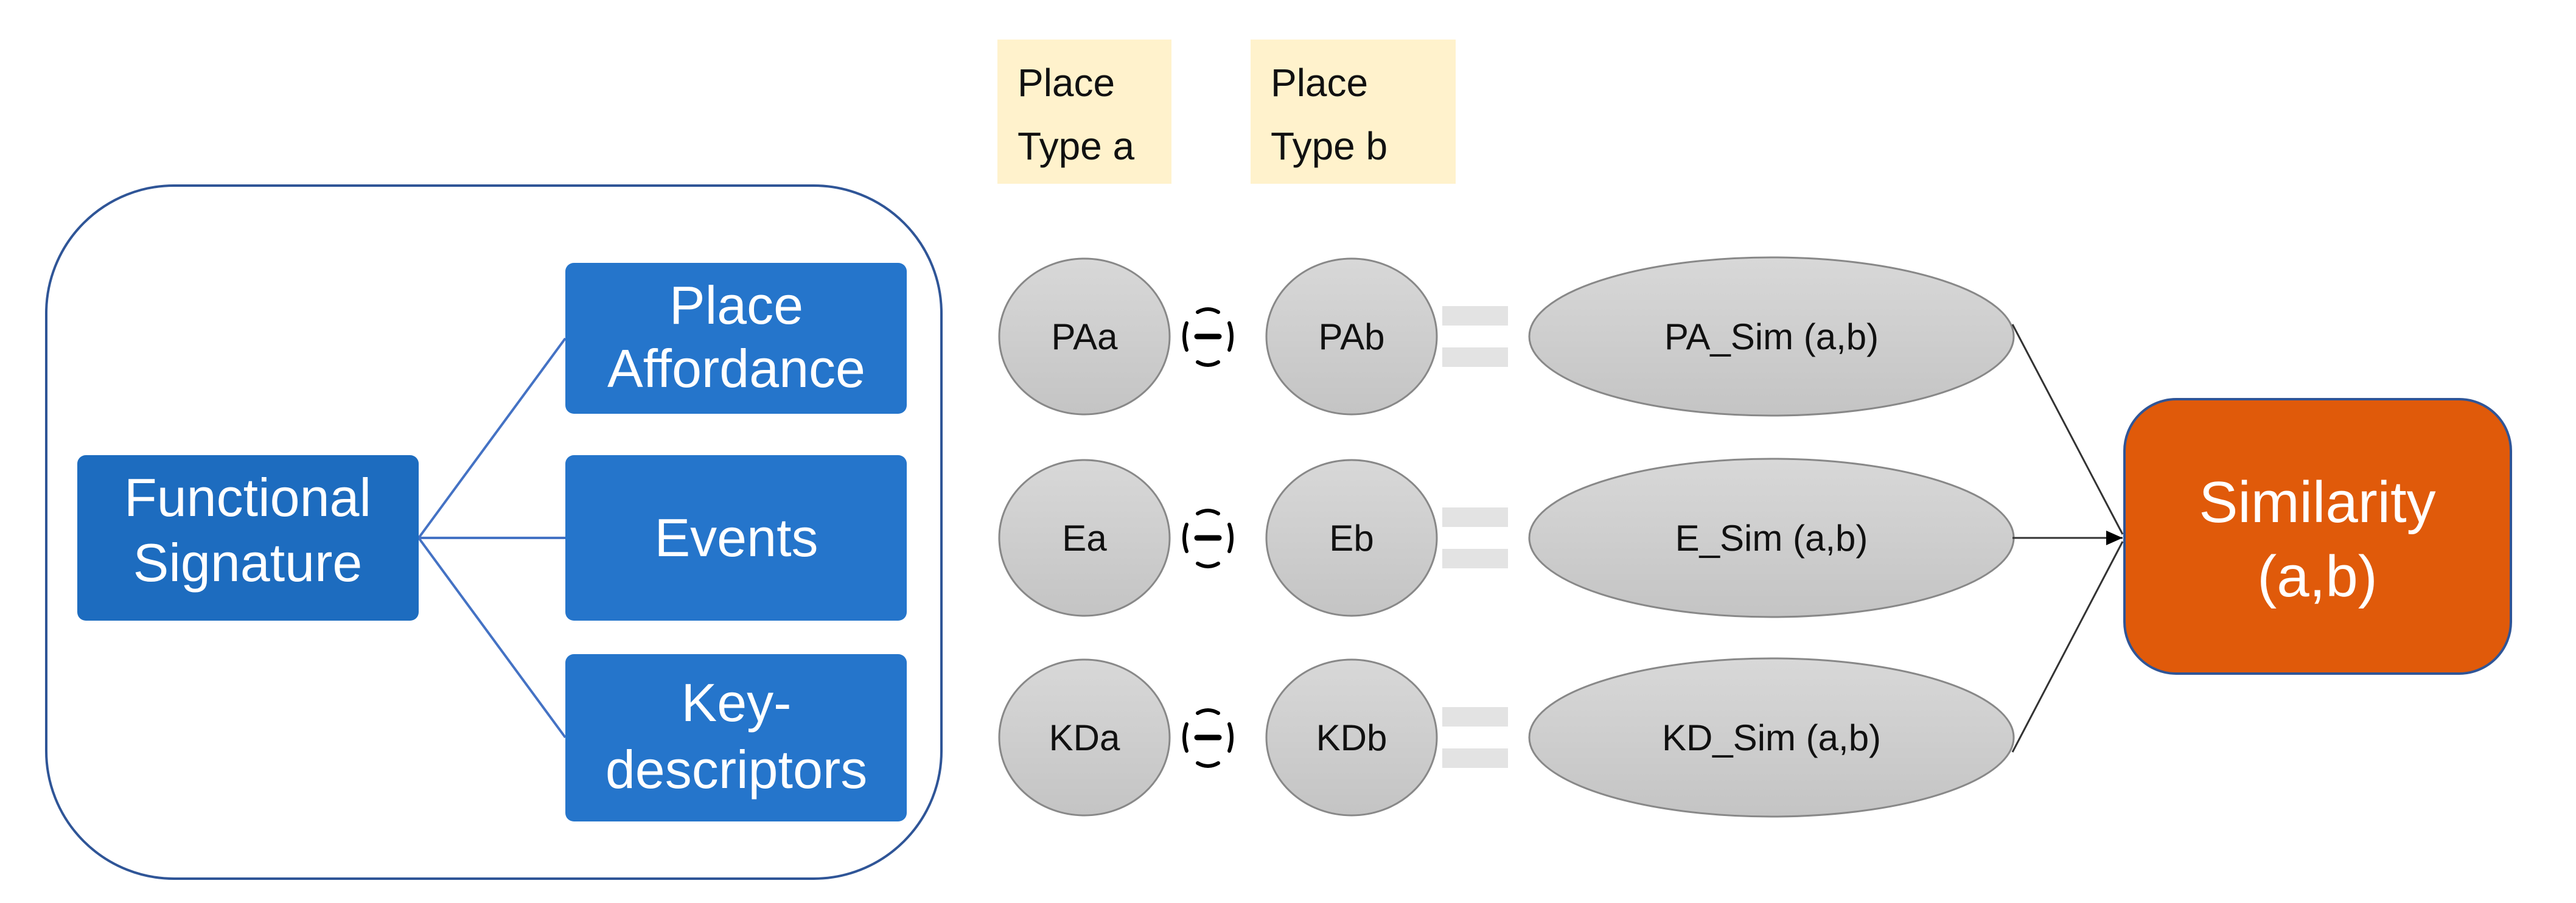 Image resolution: width=2576 pixels, height=903 pixels. I want to click on component-place-affordance: Place Affordance, so click(736, 339).